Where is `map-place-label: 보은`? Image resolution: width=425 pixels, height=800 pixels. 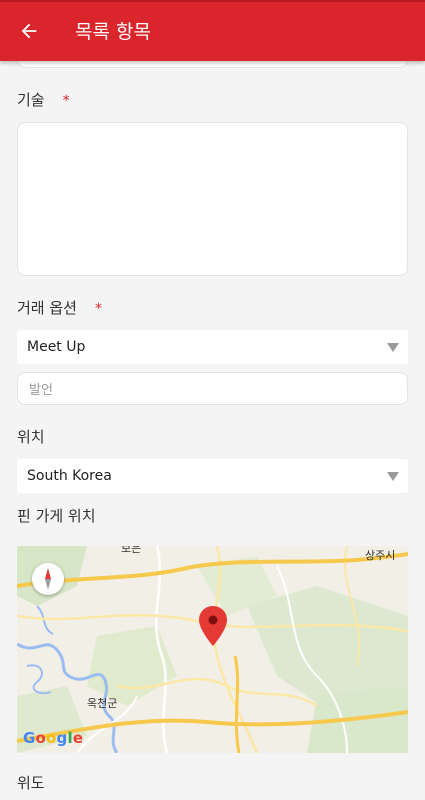 map-place-label: 보은 is located at coordinates (131, 550).